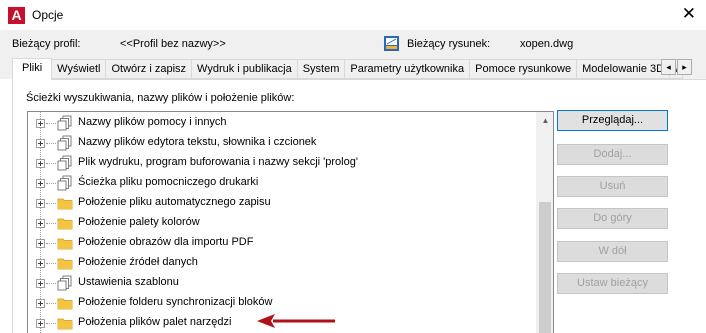  What do you see at coordinates (684, 67) in the screenshot?
I see `tab-scroll-right-icon: ▸` at bounding box center [684, 67].